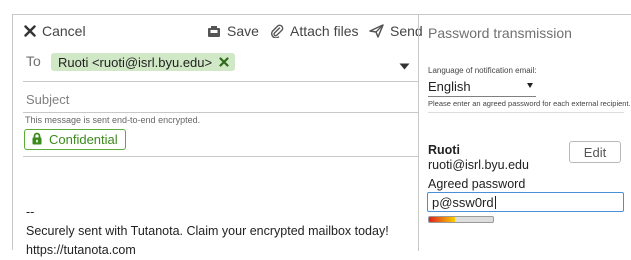  I want to click on send-icon, so click(376, 31).